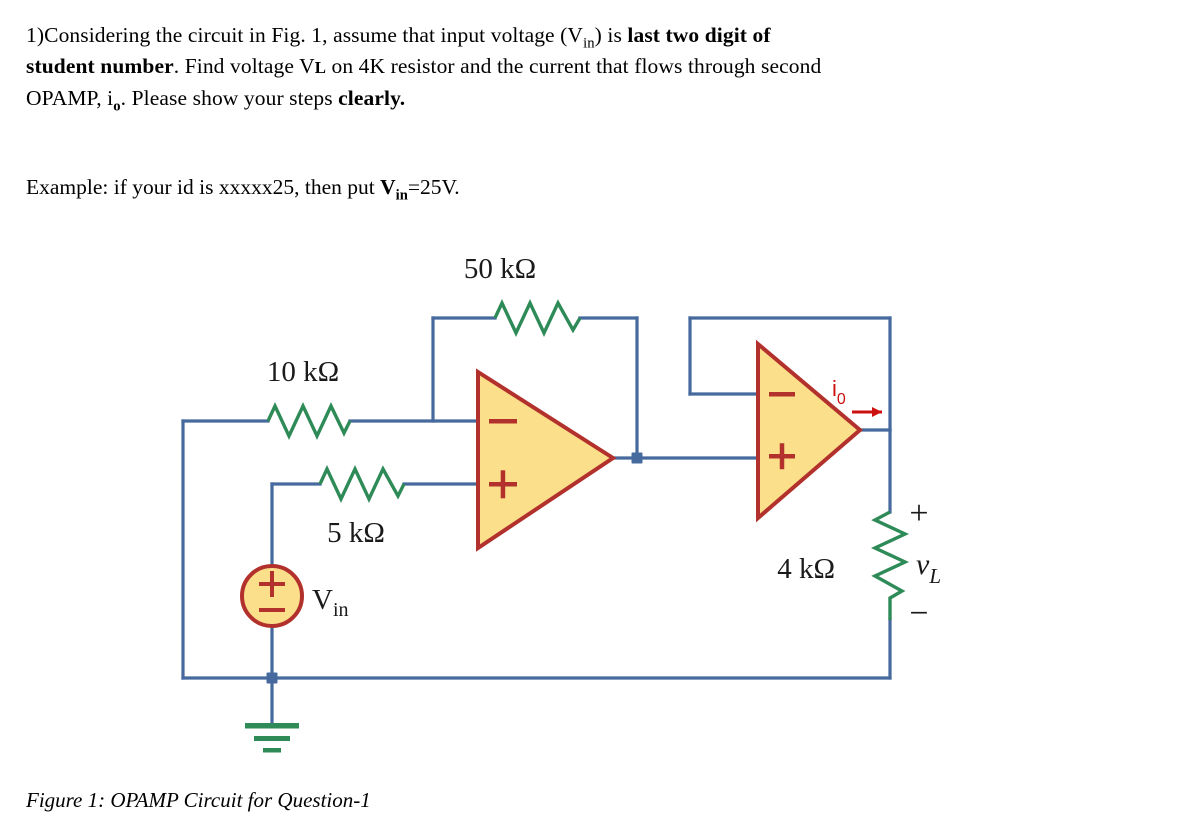  What do you see at coordinates (537, 318) in the screenshot?
I see `resistor-50k-symbol` at bounding box center [537, 318].